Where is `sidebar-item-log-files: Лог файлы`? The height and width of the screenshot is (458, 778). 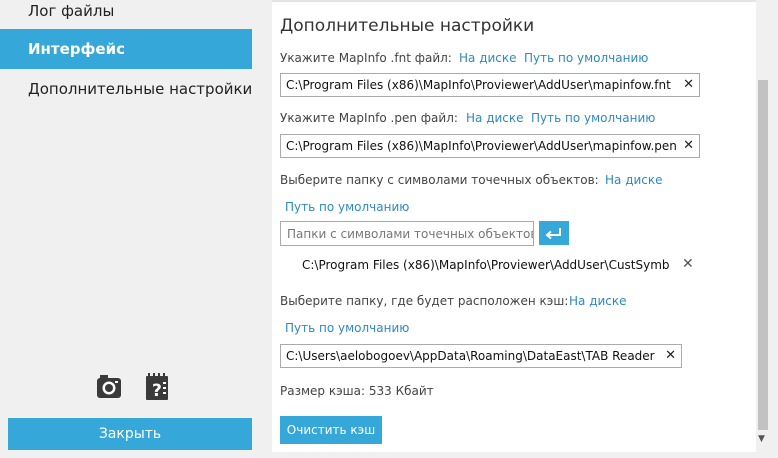 sidebar-item-log-files: Лог файлы is located at coordinates (126, 15).